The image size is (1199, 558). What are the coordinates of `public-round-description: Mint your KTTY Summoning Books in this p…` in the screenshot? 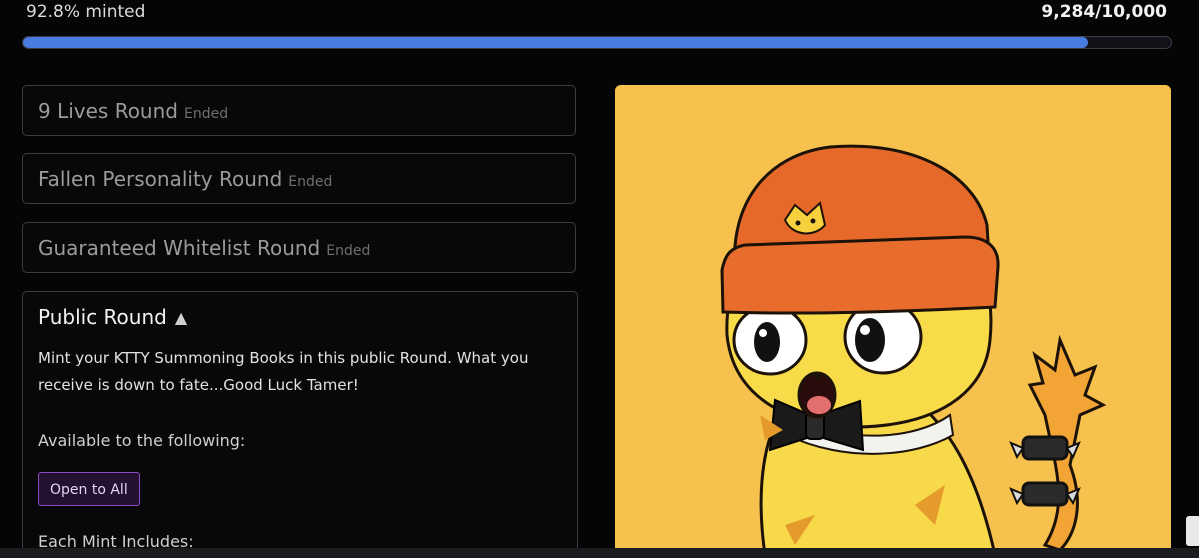 It's located at (283, 371).